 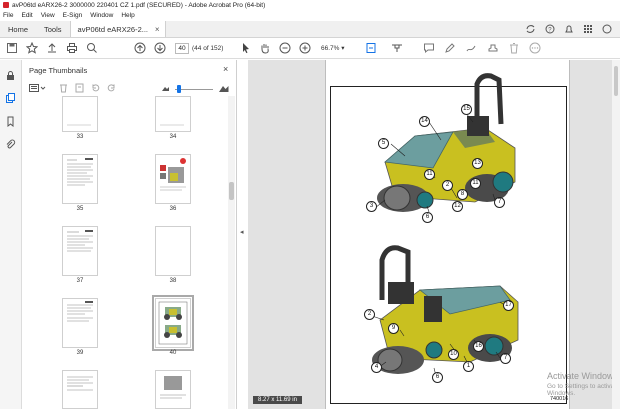 What do you see at coordinates (8, 15) in the screenshot?
I see `menu-file: File` at bounding box center [8, 15].